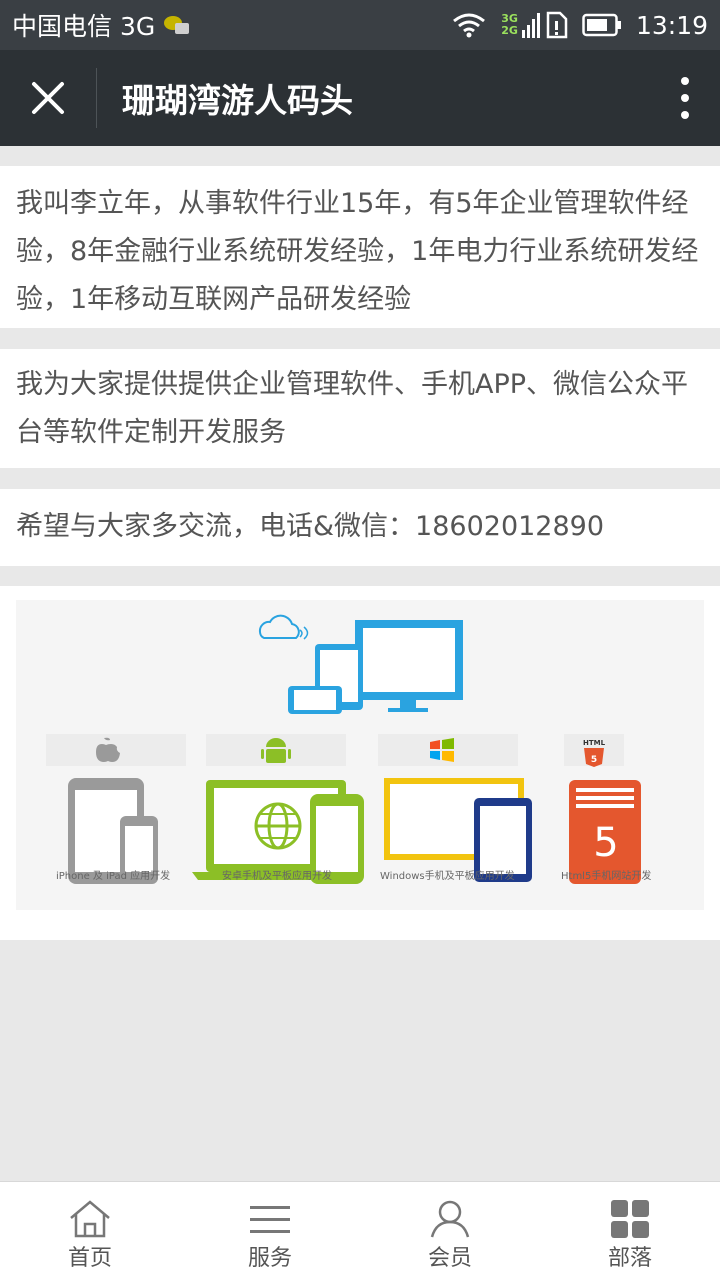 Image resolution: width=720 pixels, height=1281 pixels. I want to click on more-vertical-icon, so click(685, 98).